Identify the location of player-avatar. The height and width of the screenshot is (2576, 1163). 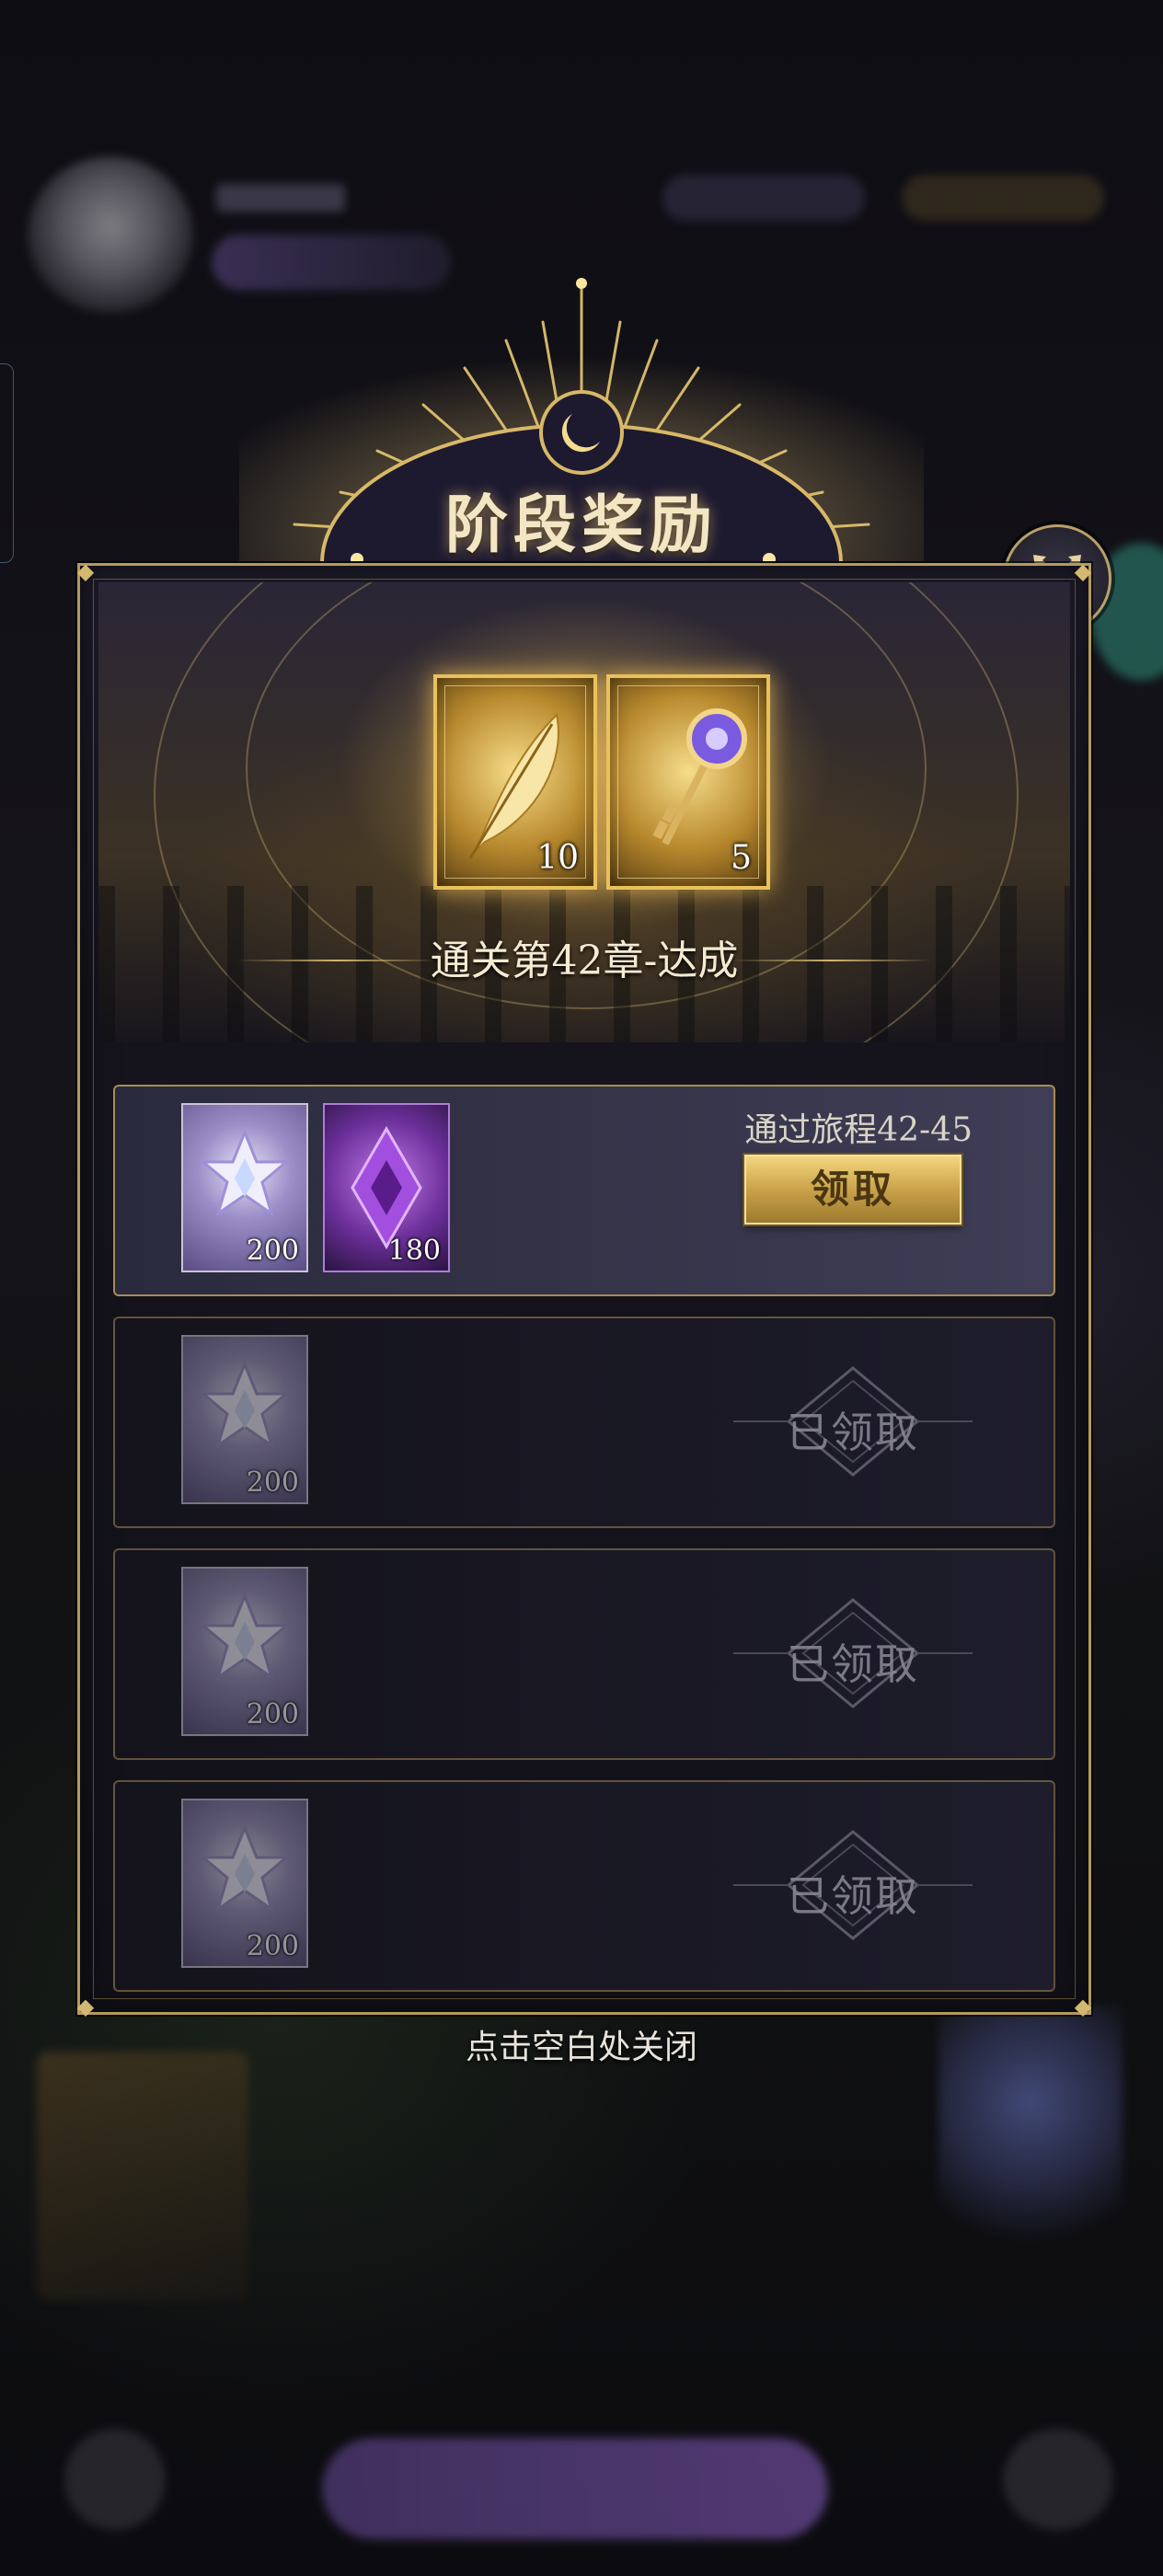
(111, 234).